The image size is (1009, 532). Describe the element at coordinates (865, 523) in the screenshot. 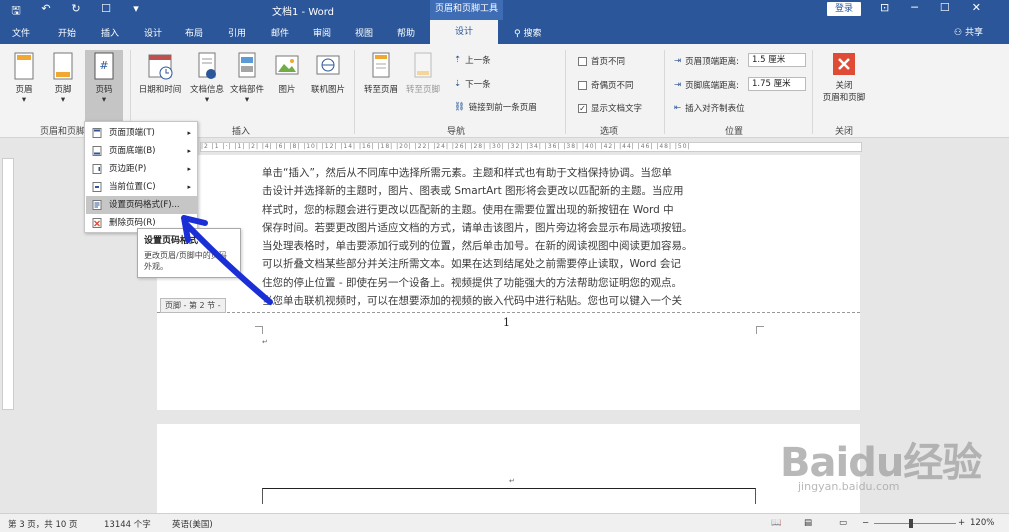

I see `zoom-out-icon: −` at that location.